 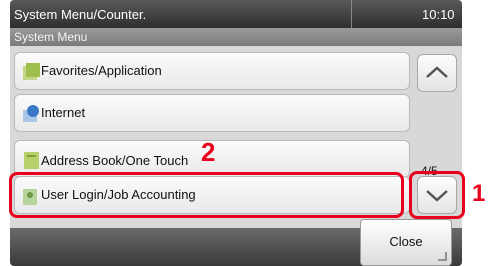 I want to click on menu-item-internet: Internet, so click(x=212, y=113).